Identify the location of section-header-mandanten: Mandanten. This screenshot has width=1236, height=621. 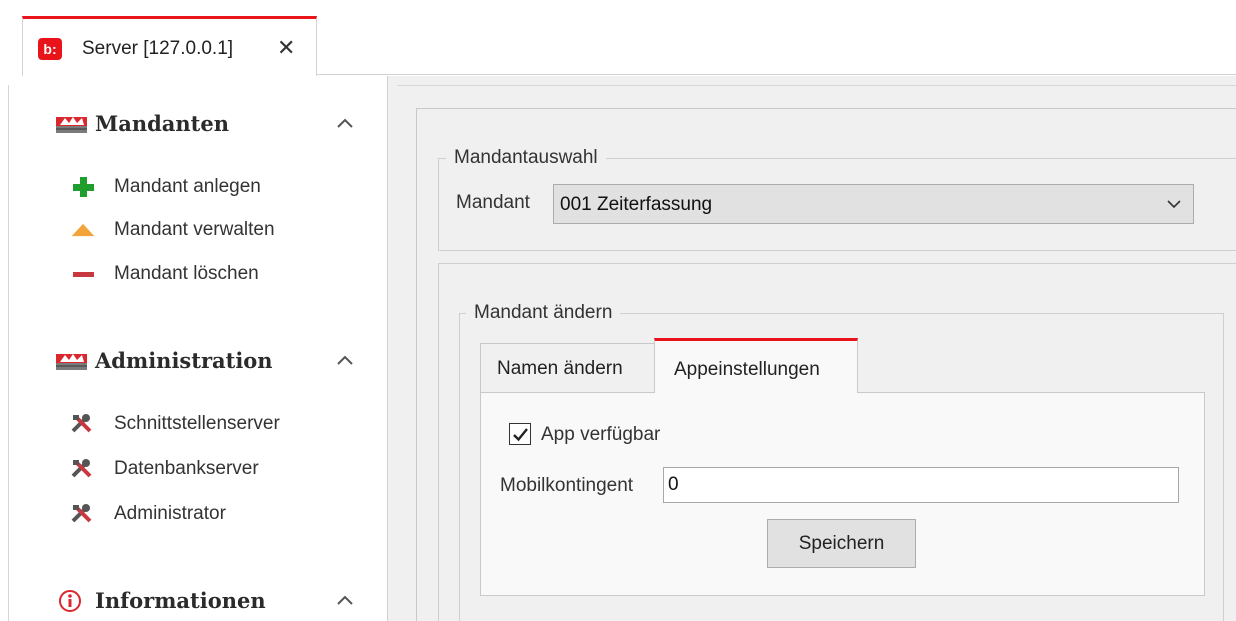
(215, 124).